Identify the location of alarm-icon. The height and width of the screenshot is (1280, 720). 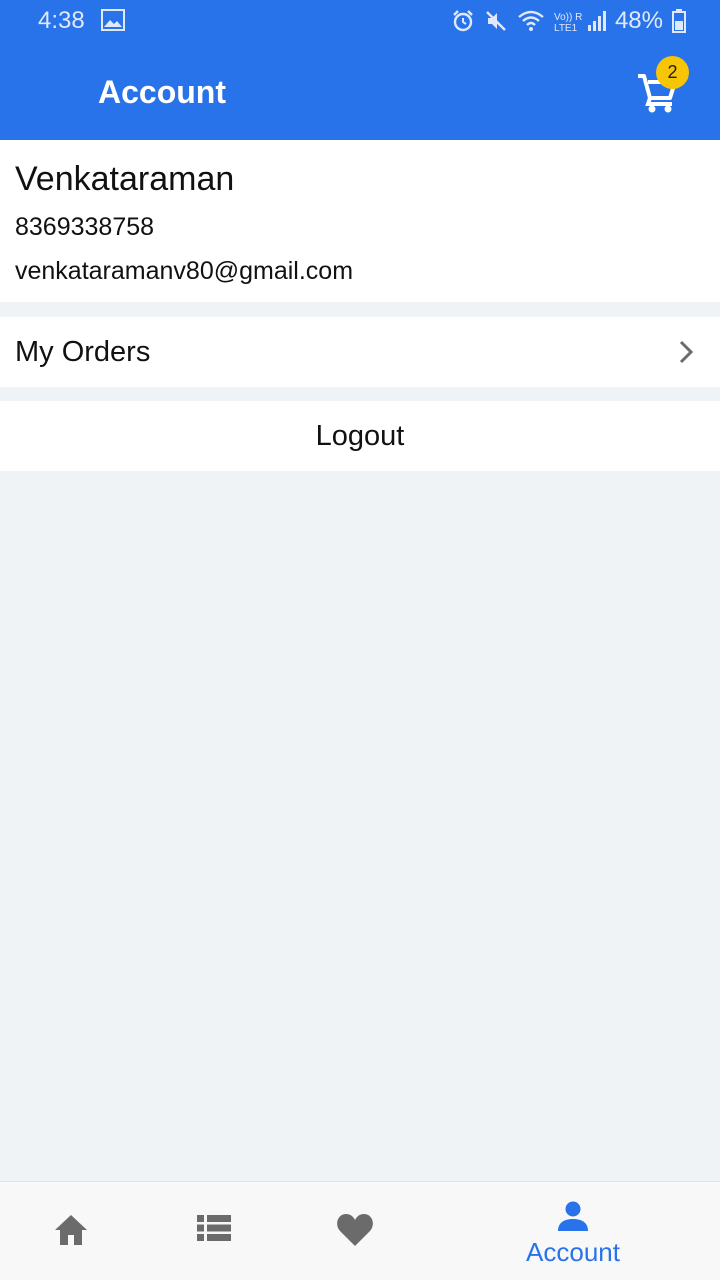
(463, 21).